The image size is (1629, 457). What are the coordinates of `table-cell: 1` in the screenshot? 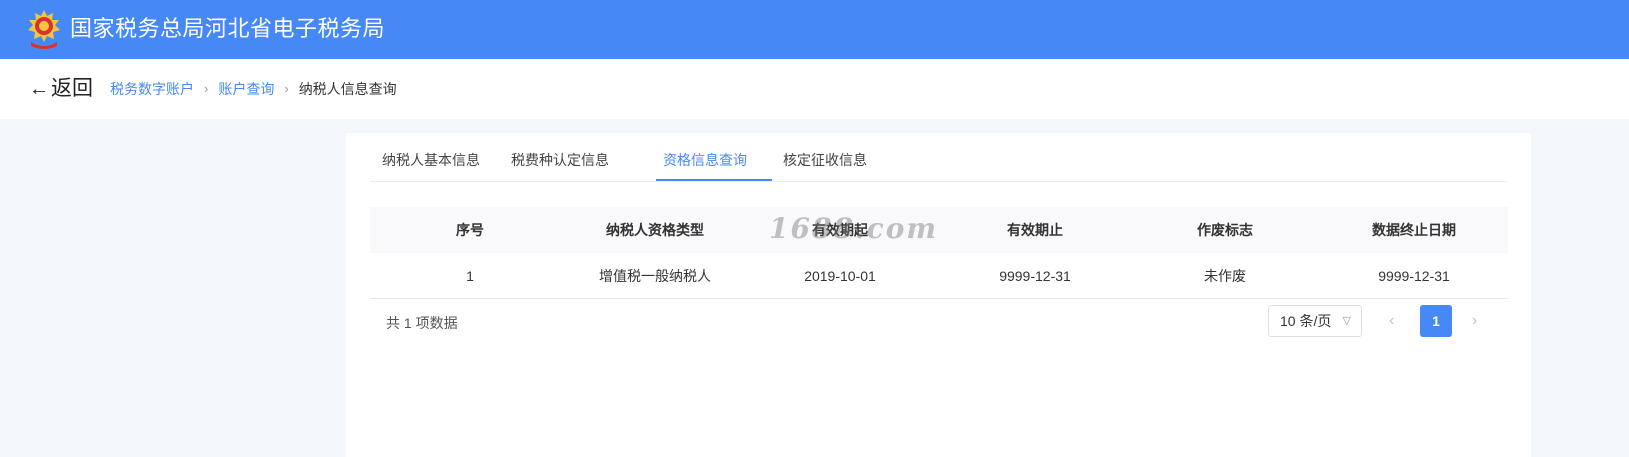 It's located at (470, 276).